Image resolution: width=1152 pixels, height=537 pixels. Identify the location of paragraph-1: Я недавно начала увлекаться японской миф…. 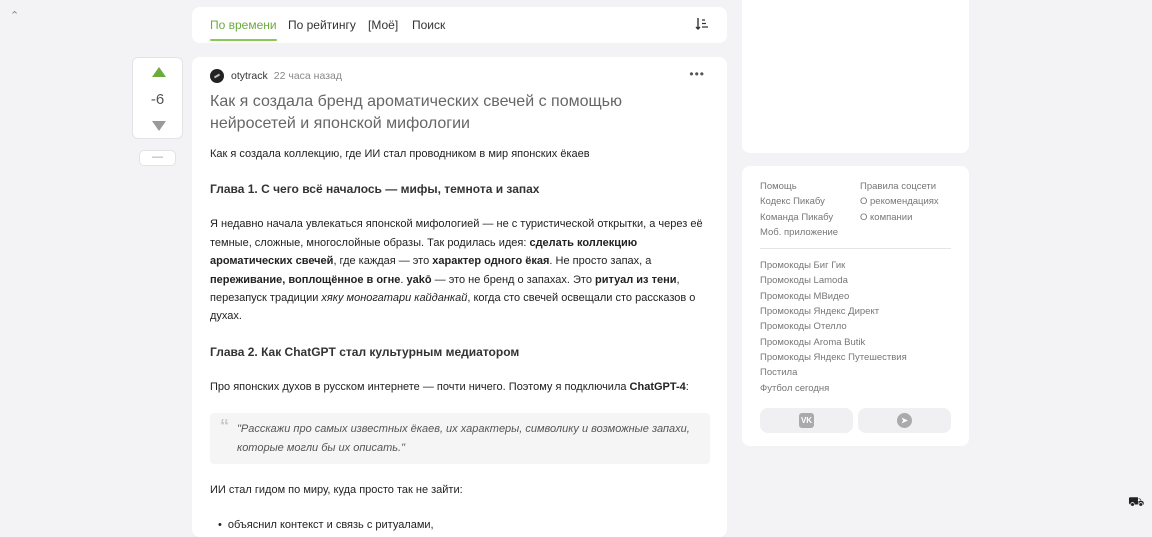
(460, 270).